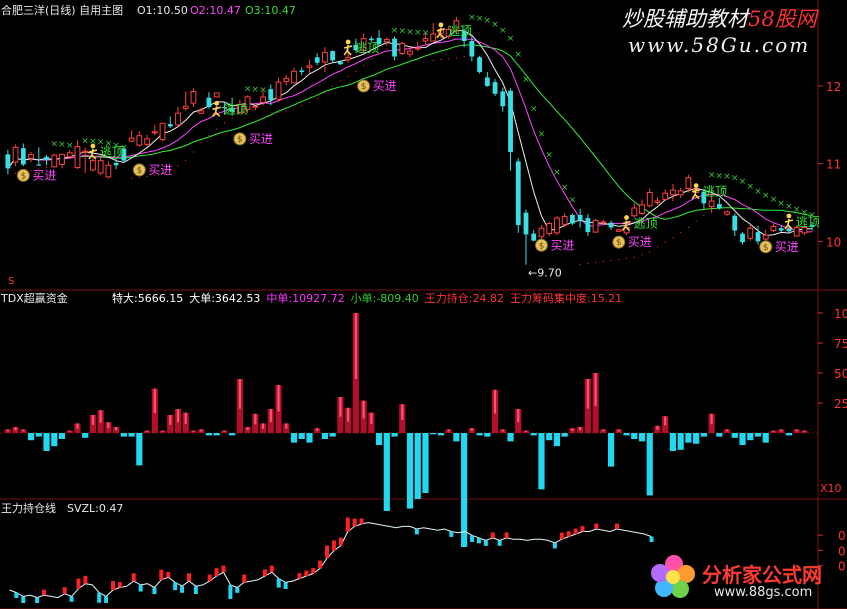 The width and height of the screenshot is (847, 609). I want to click on fund-scale-x10: X10, so click(831, 488).